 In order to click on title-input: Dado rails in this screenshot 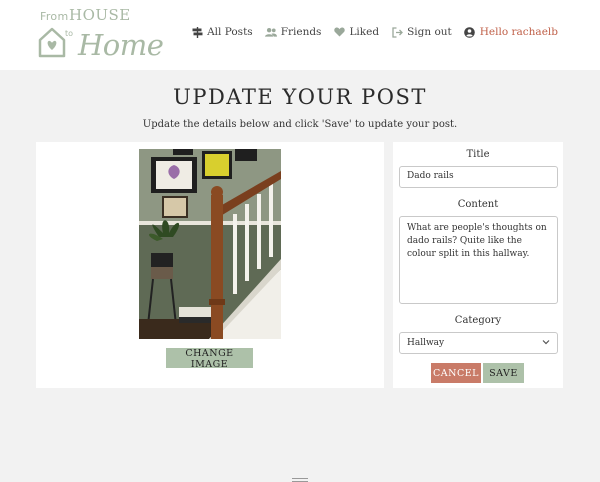, I will do `click(478, 177)`.